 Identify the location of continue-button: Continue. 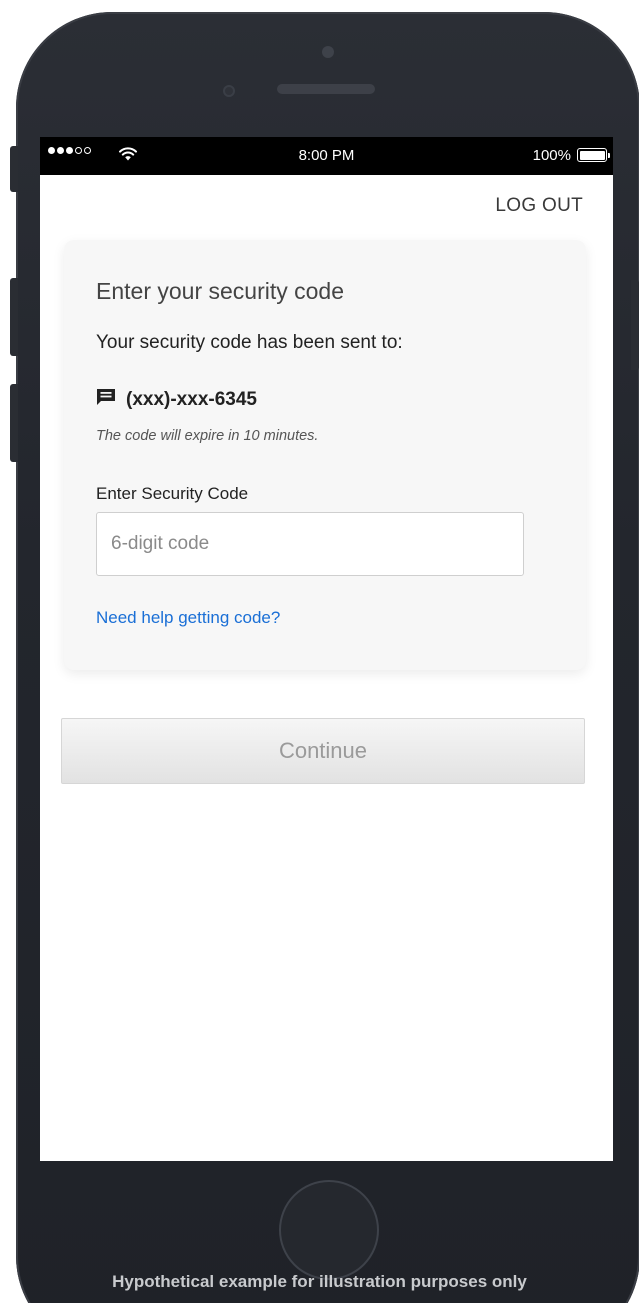
(323, 751).